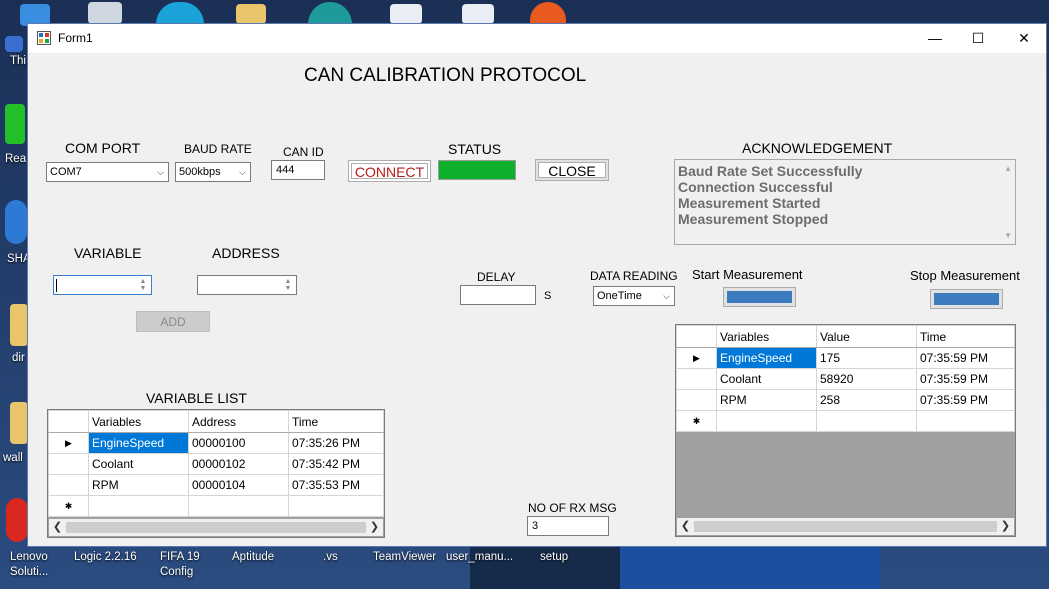 The image size is (1049, 589). Describe the element at coordinates (238, 421) in the screenshot. I see `column-header: Address` at that location.